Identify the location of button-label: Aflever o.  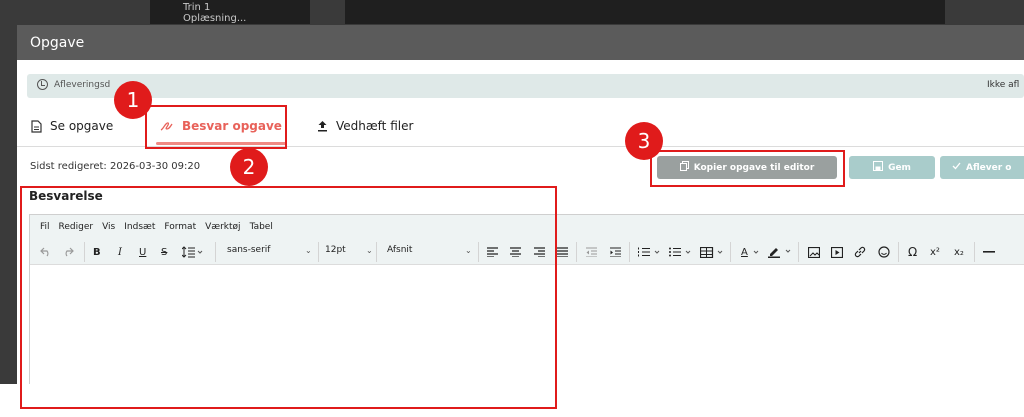
(989, 167).